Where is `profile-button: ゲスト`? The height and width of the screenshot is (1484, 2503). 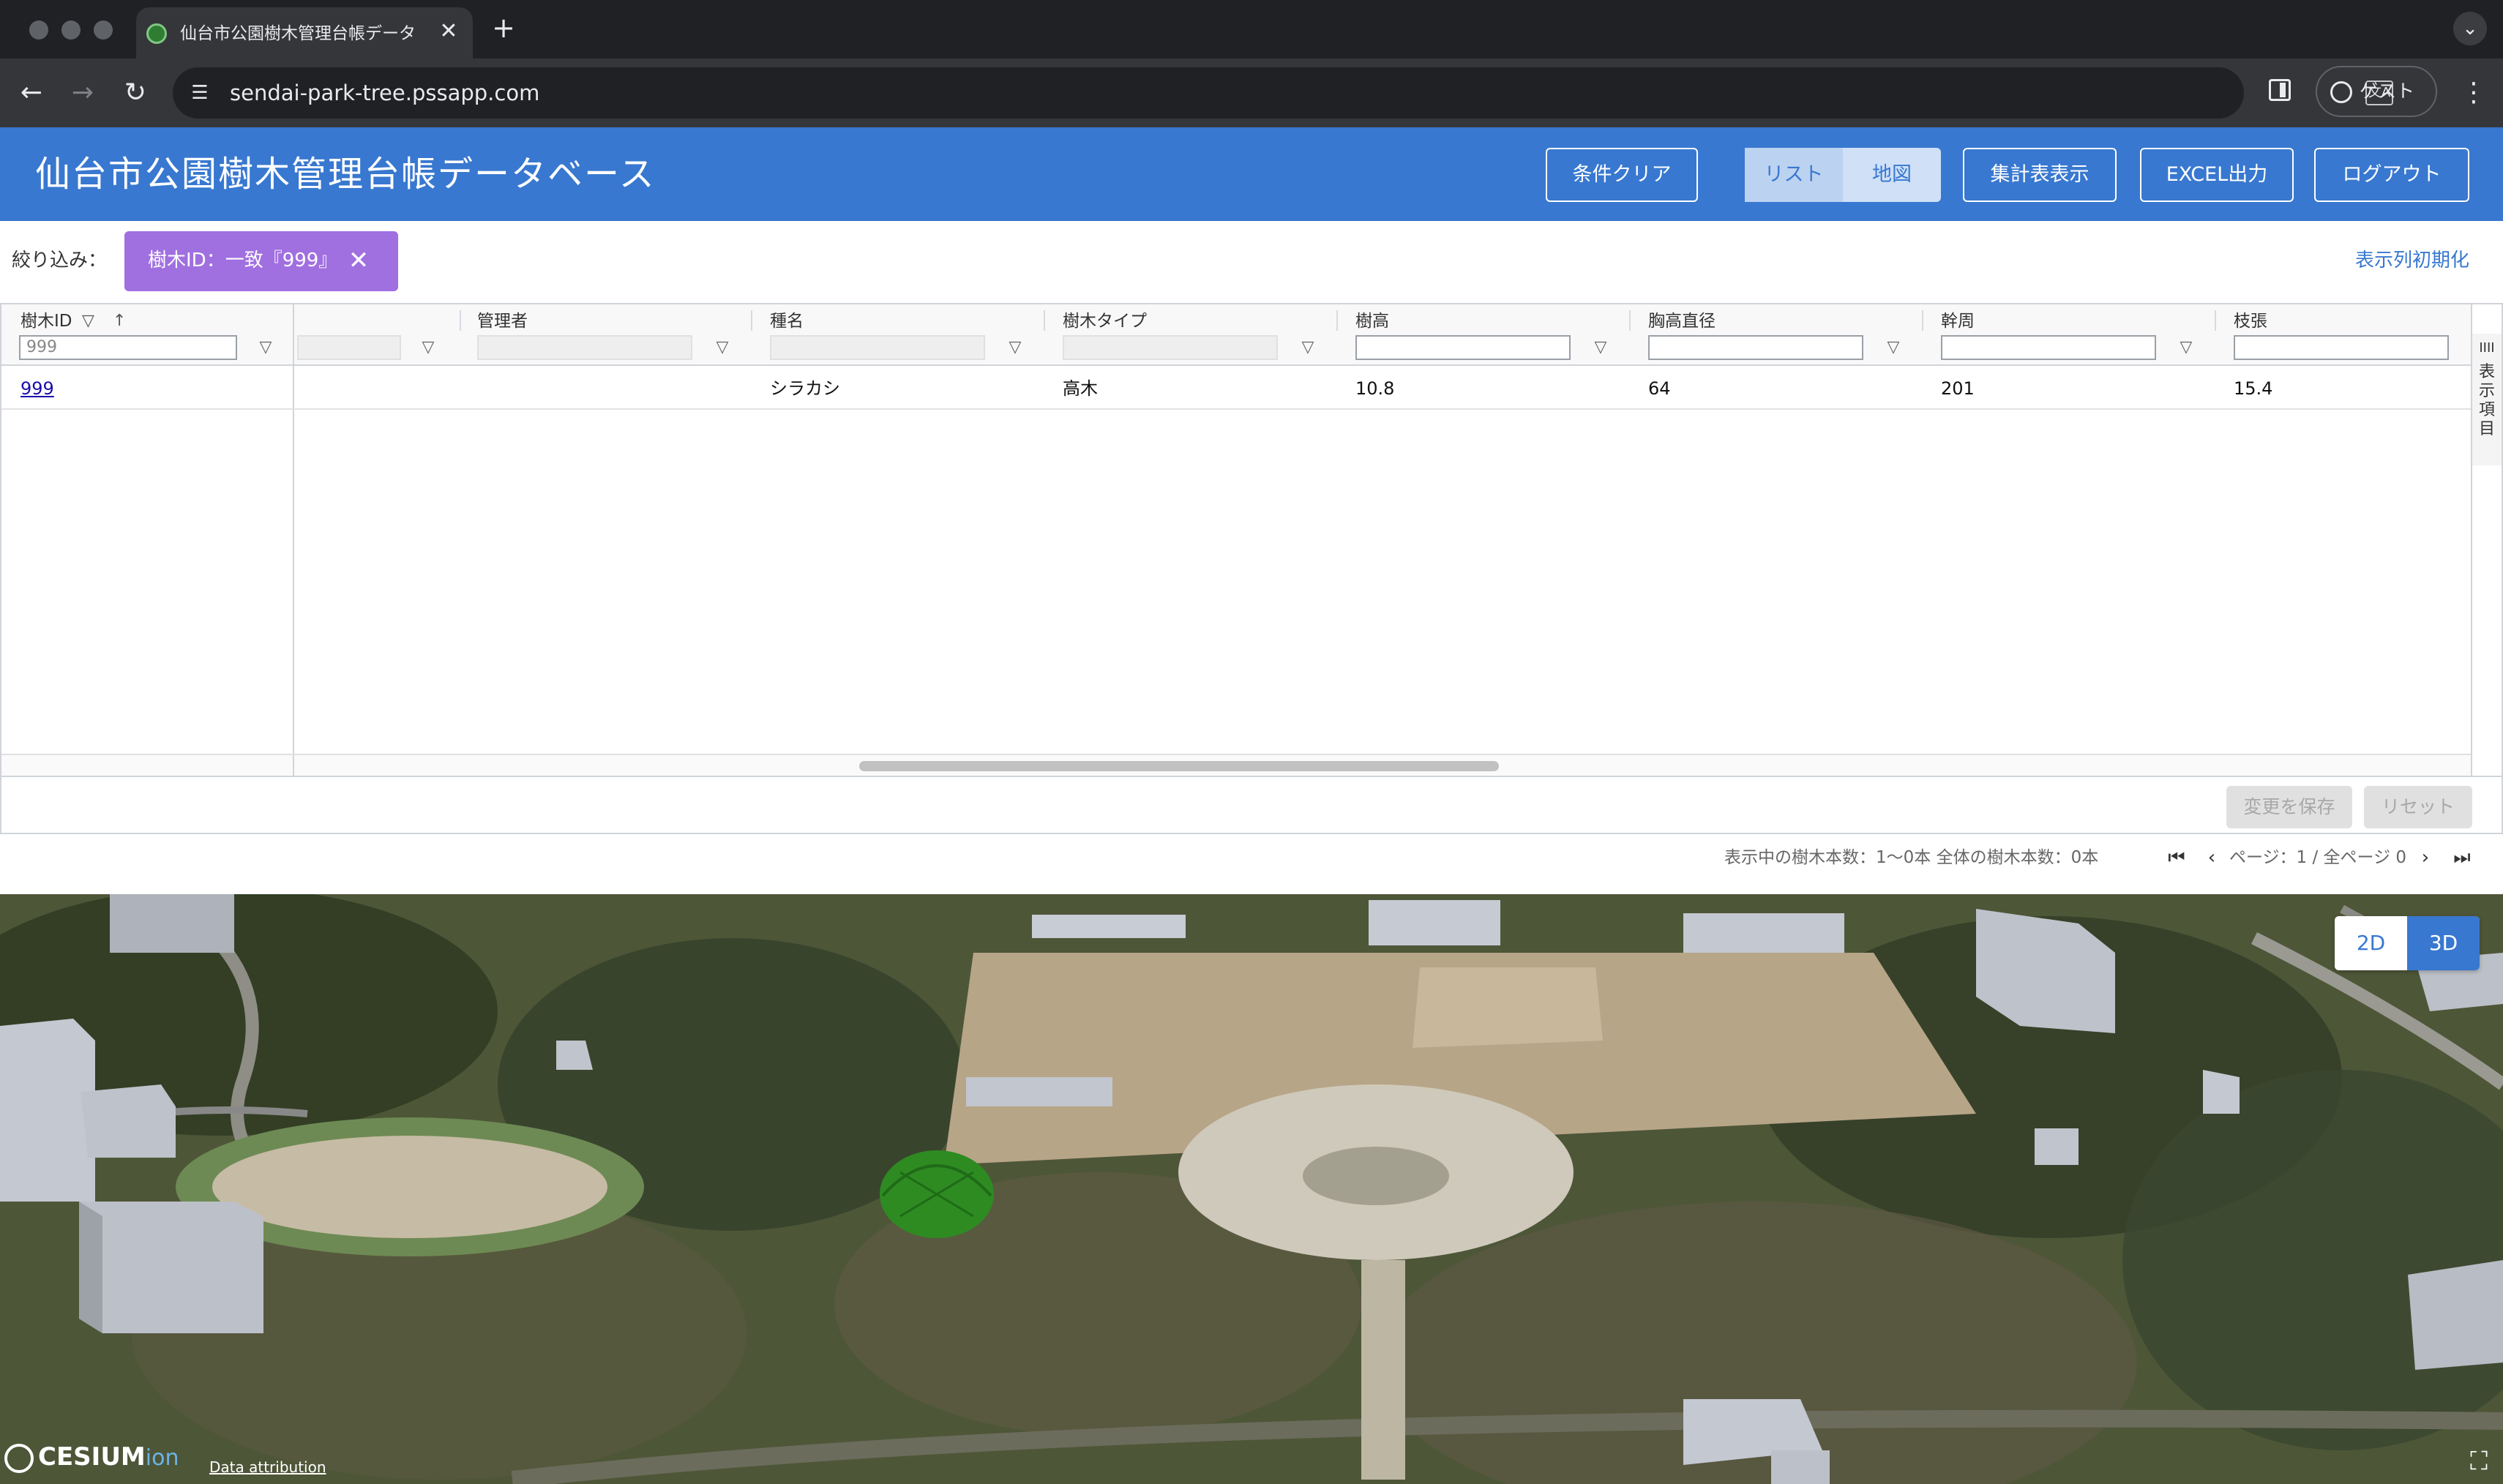 profile-button: ゲスト is located at coordinates (2376, 91).